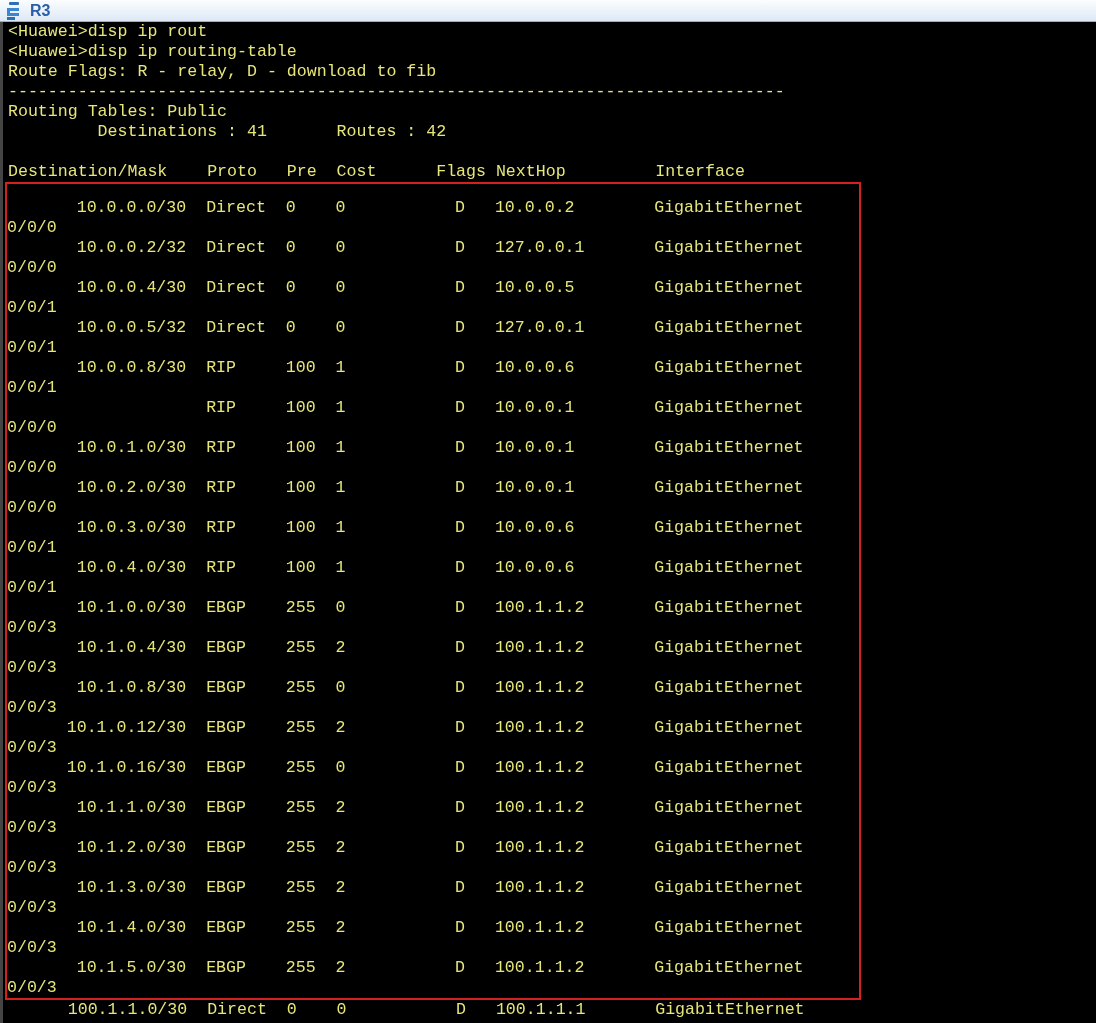  What do you see at coordinates (396, 92) in the screenshot?
I see `terminal-line: ------------------------------------------------------------------------------` at bounding box center [396, 92].